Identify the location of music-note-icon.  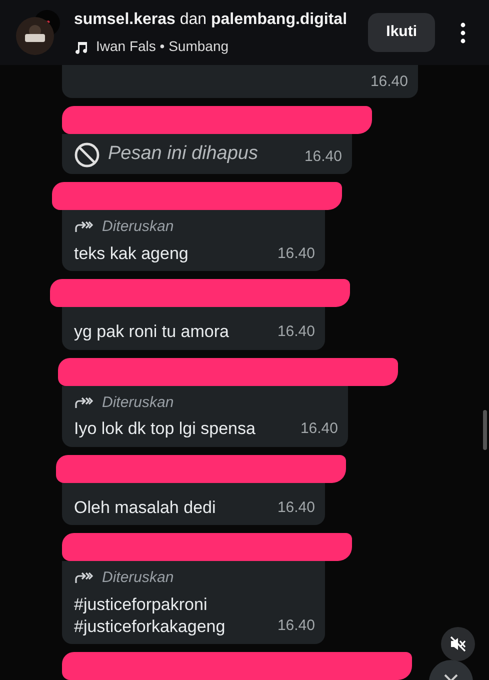
(81, 47).